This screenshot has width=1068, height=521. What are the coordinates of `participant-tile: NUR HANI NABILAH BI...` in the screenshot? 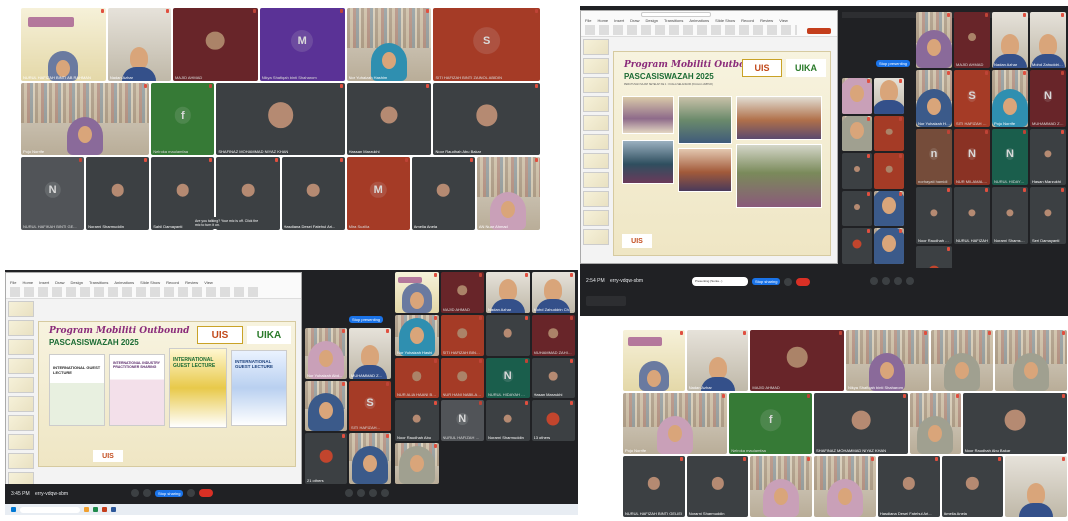 It's located at (462, 378).